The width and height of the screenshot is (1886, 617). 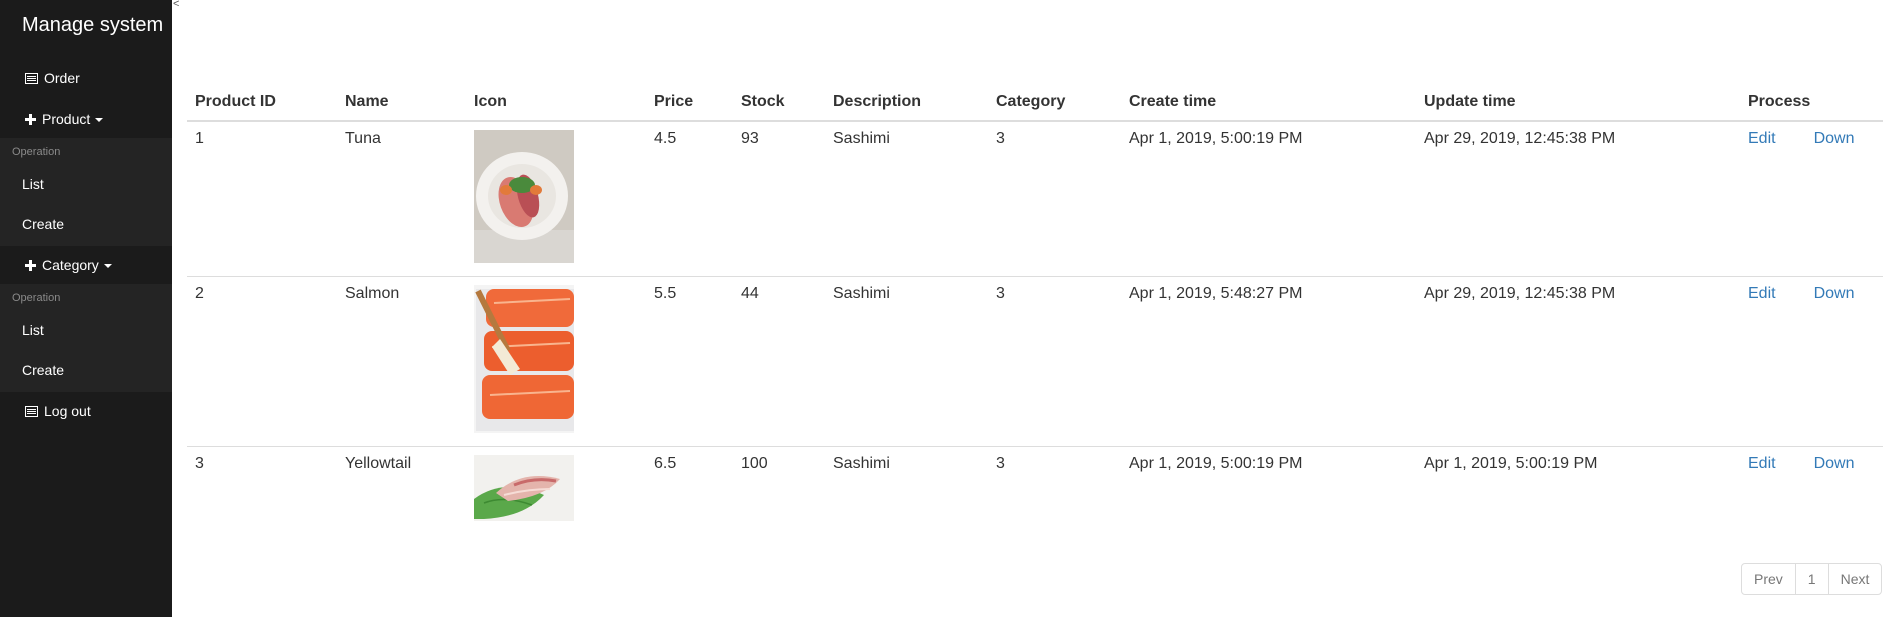 I want to click on cell-stock: 100, so click(x=779, y=490).